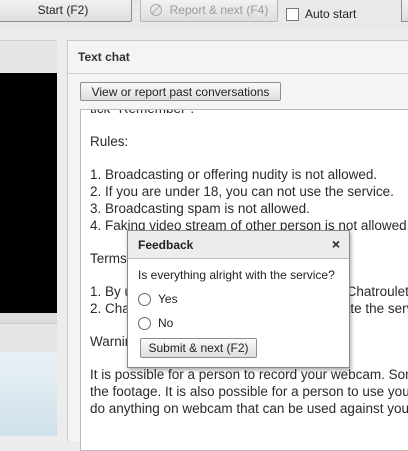 This screenshot has height=451, width=408. What do you see at coordinates (336, 244) in the screenshot?
I see `close-icon: ×` at bounding box center [336, 244].